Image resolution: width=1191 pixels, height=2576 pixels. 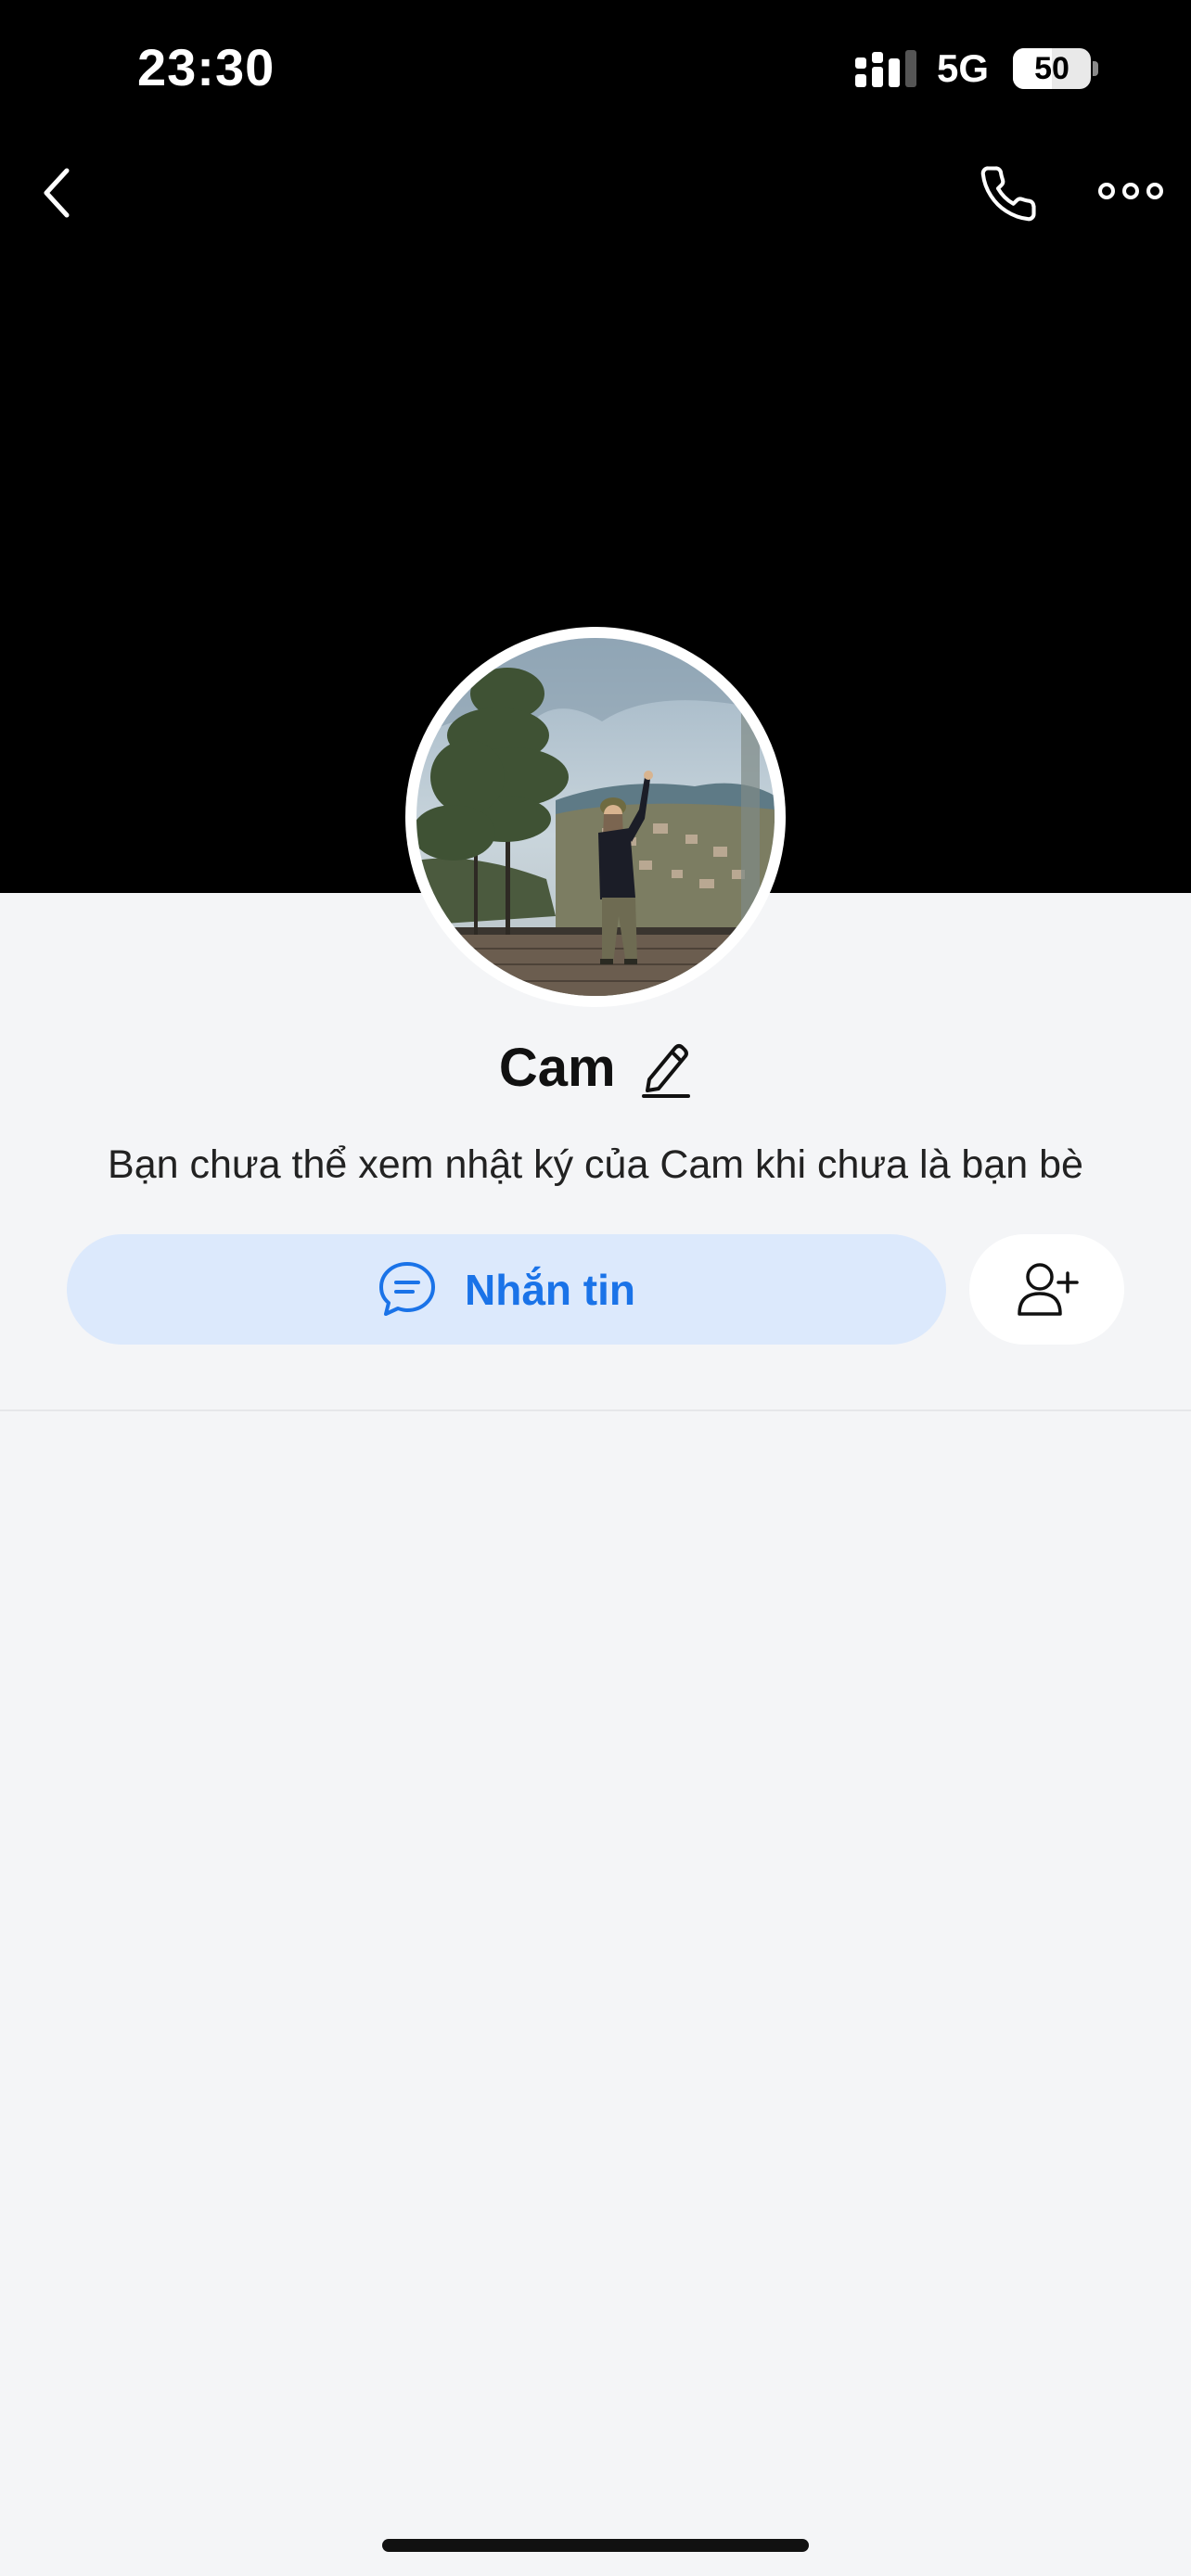 I want to click on add-friend-button, so click(x=1047, y=1290).